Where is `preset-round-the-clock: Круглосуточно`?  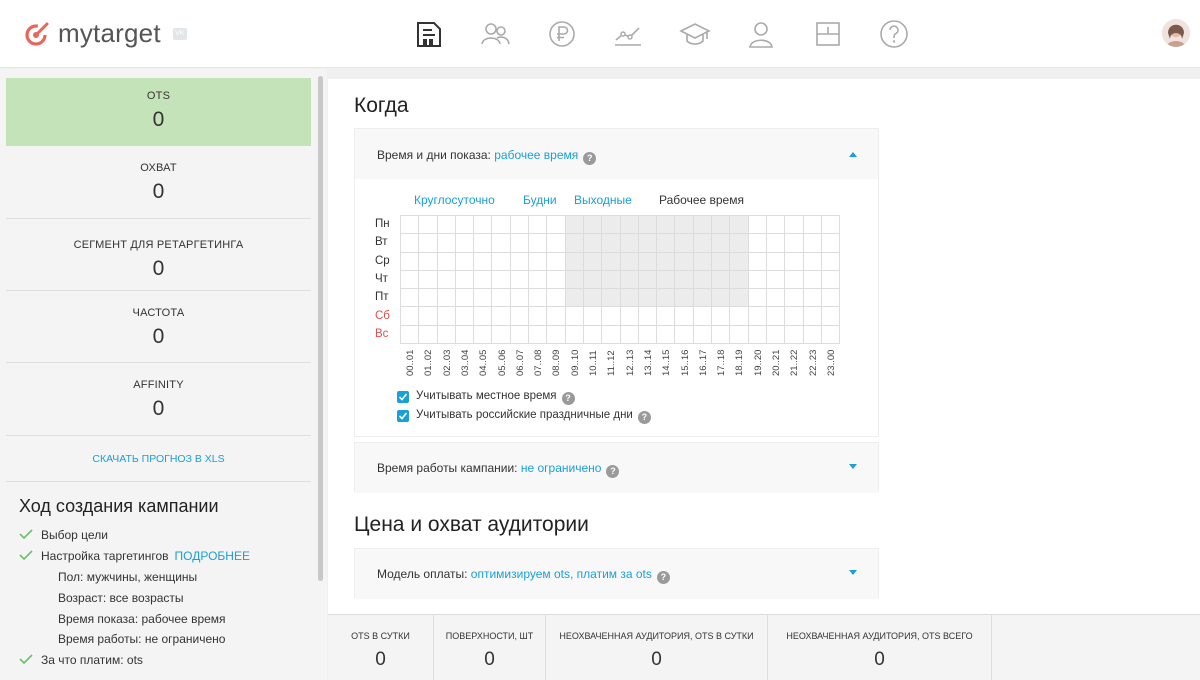 preset-round-the-clock: Круглосуточно is located at coordinates (454, 200).